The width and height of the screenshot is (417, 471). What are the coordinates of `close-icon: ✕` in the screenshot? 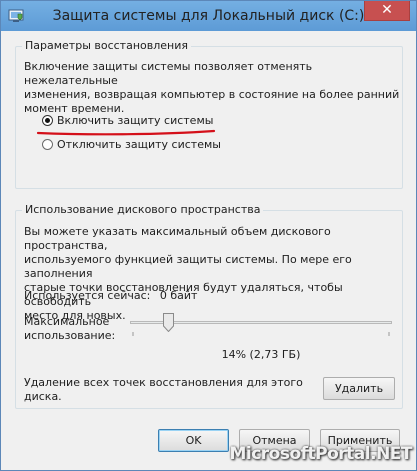 It's located at (387, 10).